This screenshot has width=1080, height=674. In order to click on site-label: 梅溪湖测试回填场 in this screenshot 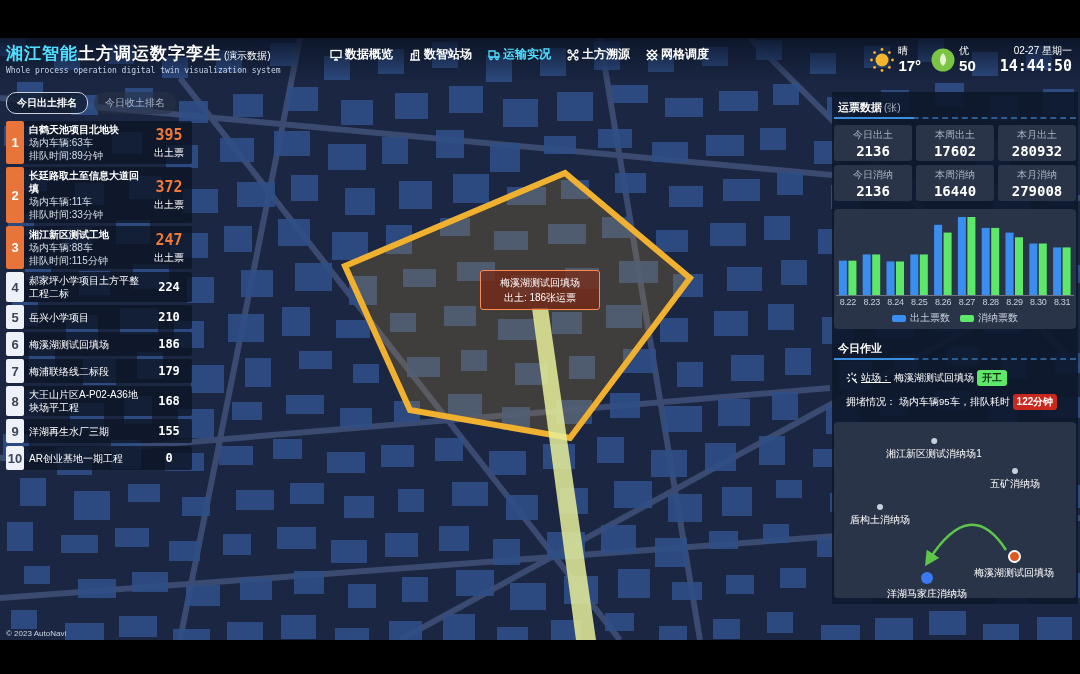, I will do `click(1014, 573)`.